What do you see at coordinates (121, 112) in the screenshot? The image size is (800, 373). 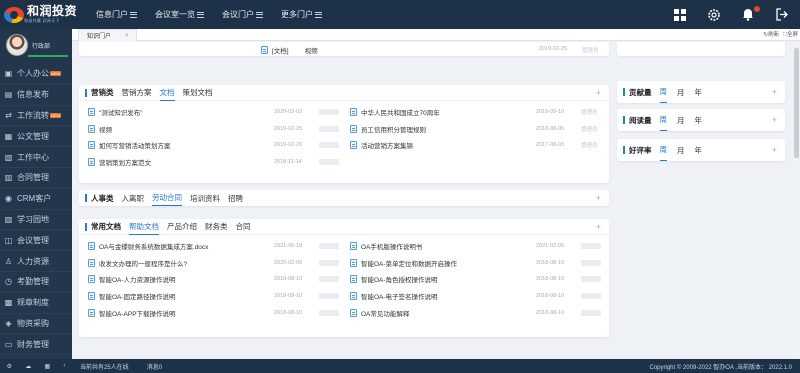 I see `doc-title: "测试知识发布"` at bounding box center [121, 112].